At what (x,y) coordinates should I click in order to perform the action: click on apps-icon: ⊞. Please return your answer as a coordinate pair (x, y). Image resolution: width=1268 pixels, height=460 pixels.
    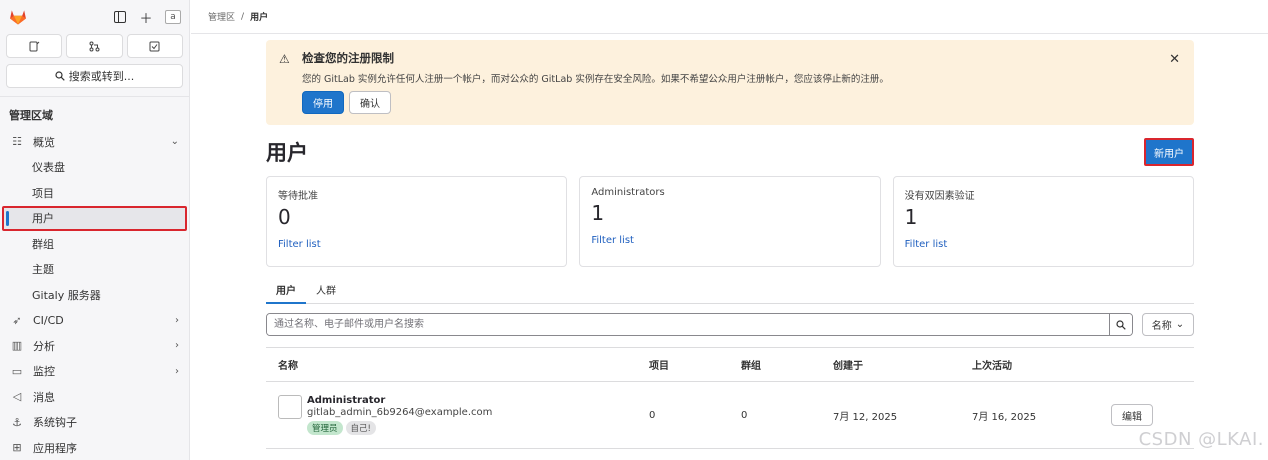
    Looking at the image, I should click on (17, 448).